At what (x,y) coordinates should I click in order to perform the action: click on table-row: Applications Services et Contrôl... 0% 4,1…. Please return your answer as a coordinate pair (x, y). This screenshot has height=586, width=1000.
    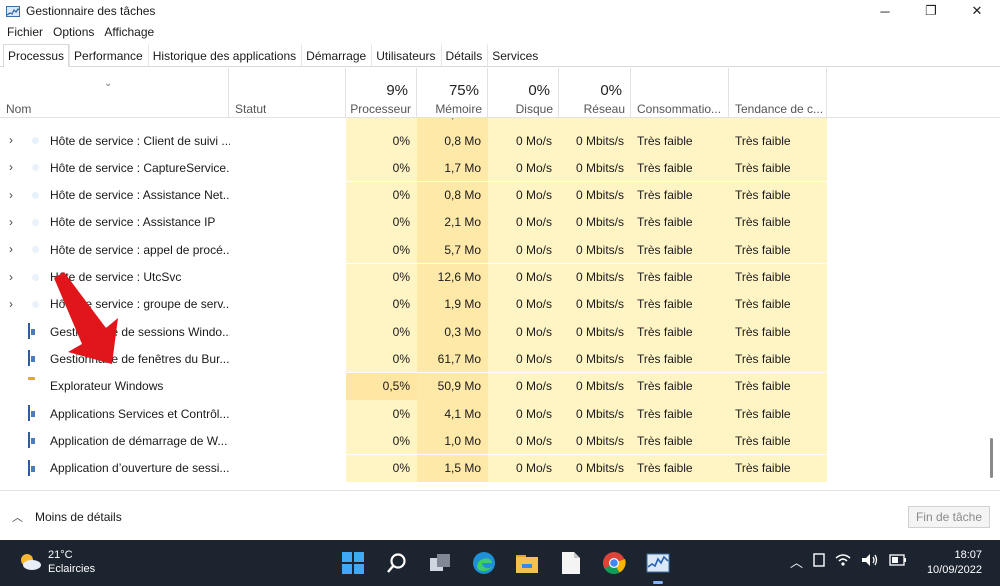
    Looking at the image, I should click on (495, 413).